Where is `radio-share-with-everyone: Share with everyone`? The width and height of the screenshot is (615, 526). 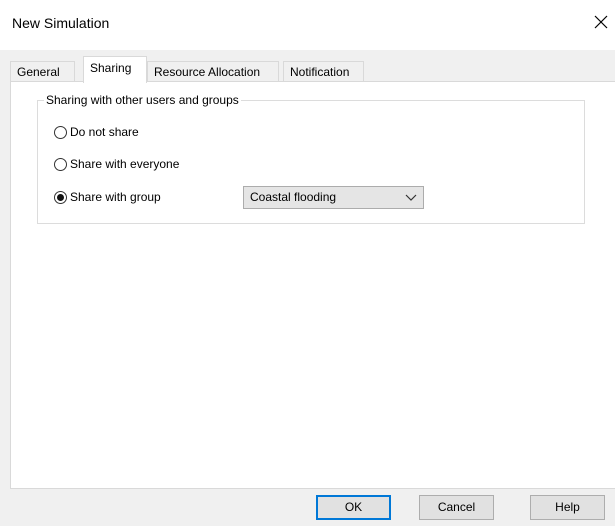 radio-share-with-everyone: Share with everyone is located at coordinates (116, 164).